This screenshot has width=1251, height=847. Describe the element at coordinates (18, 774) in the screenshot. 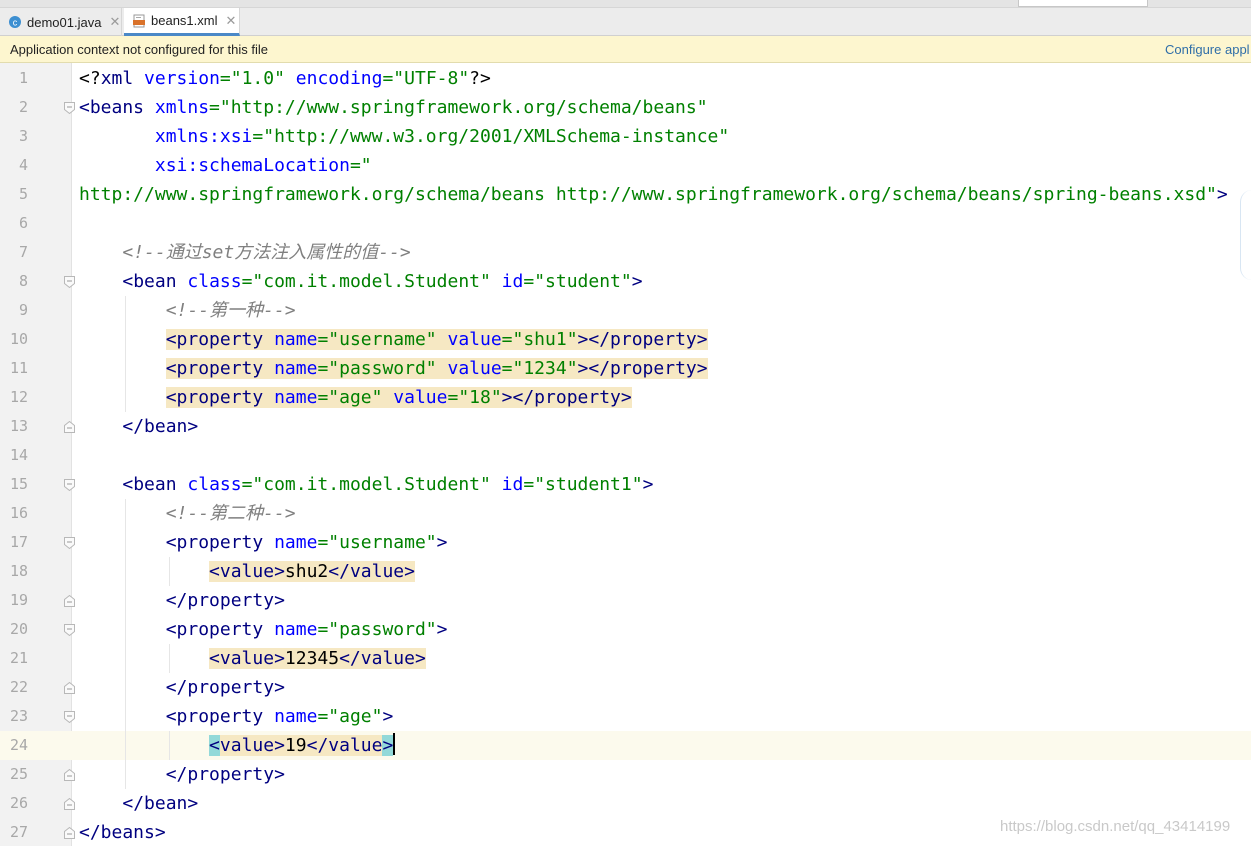

I see `line-number: 25` at that location.